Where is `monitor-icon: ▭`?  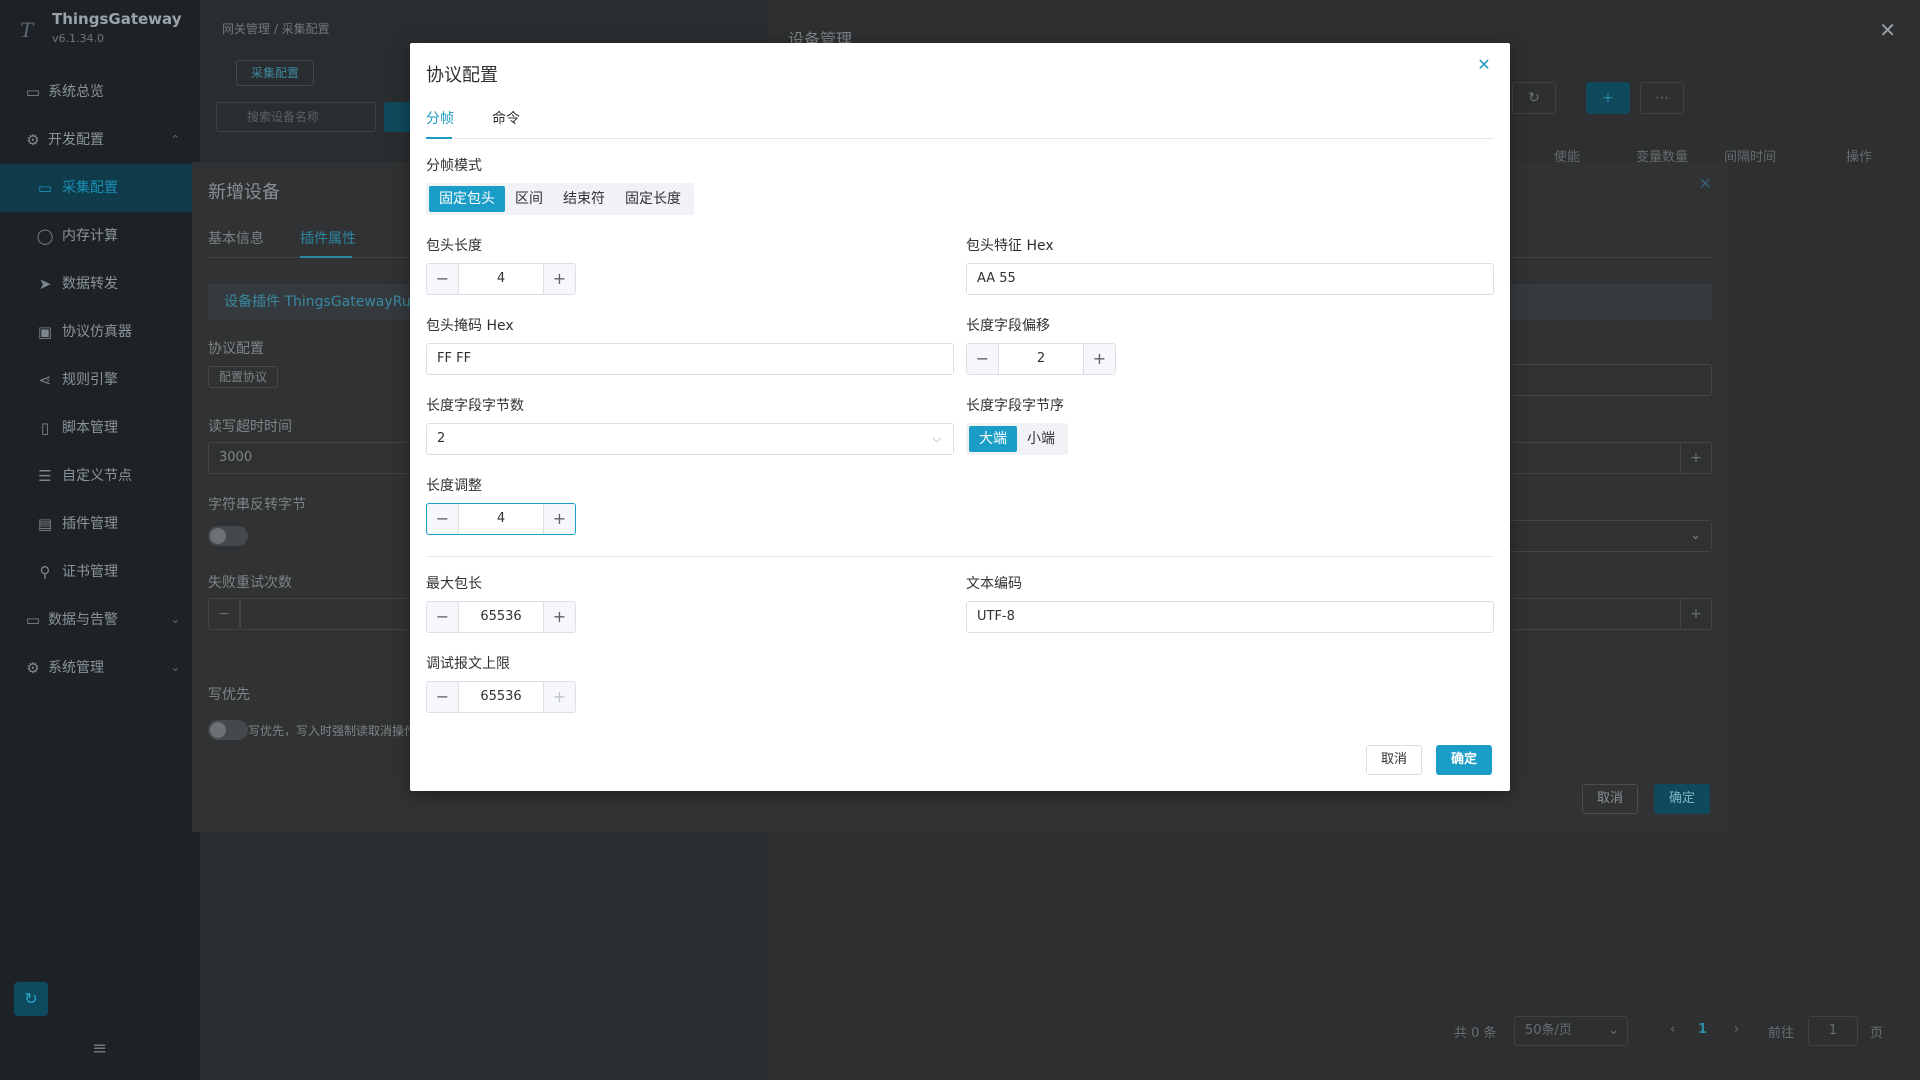 monitor-icon: ▭ is located at coordinates (33, 92).